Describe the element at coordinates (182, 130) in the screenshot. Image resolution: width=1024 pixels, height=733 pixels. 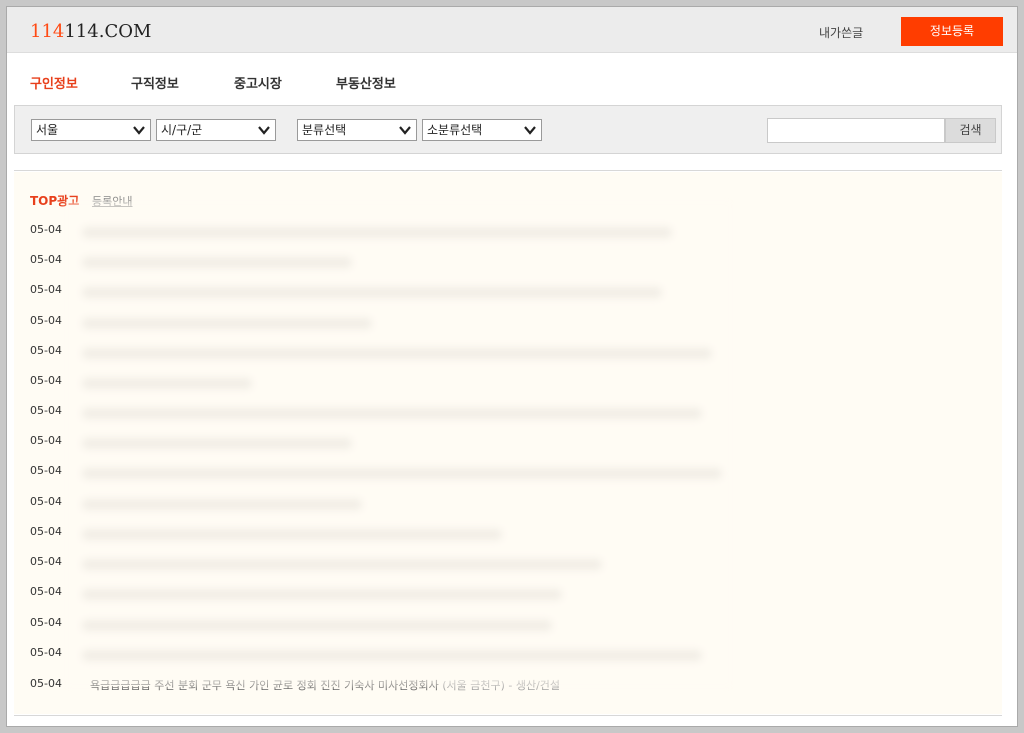
I see `district-select-value: 시/구/군` at that location.